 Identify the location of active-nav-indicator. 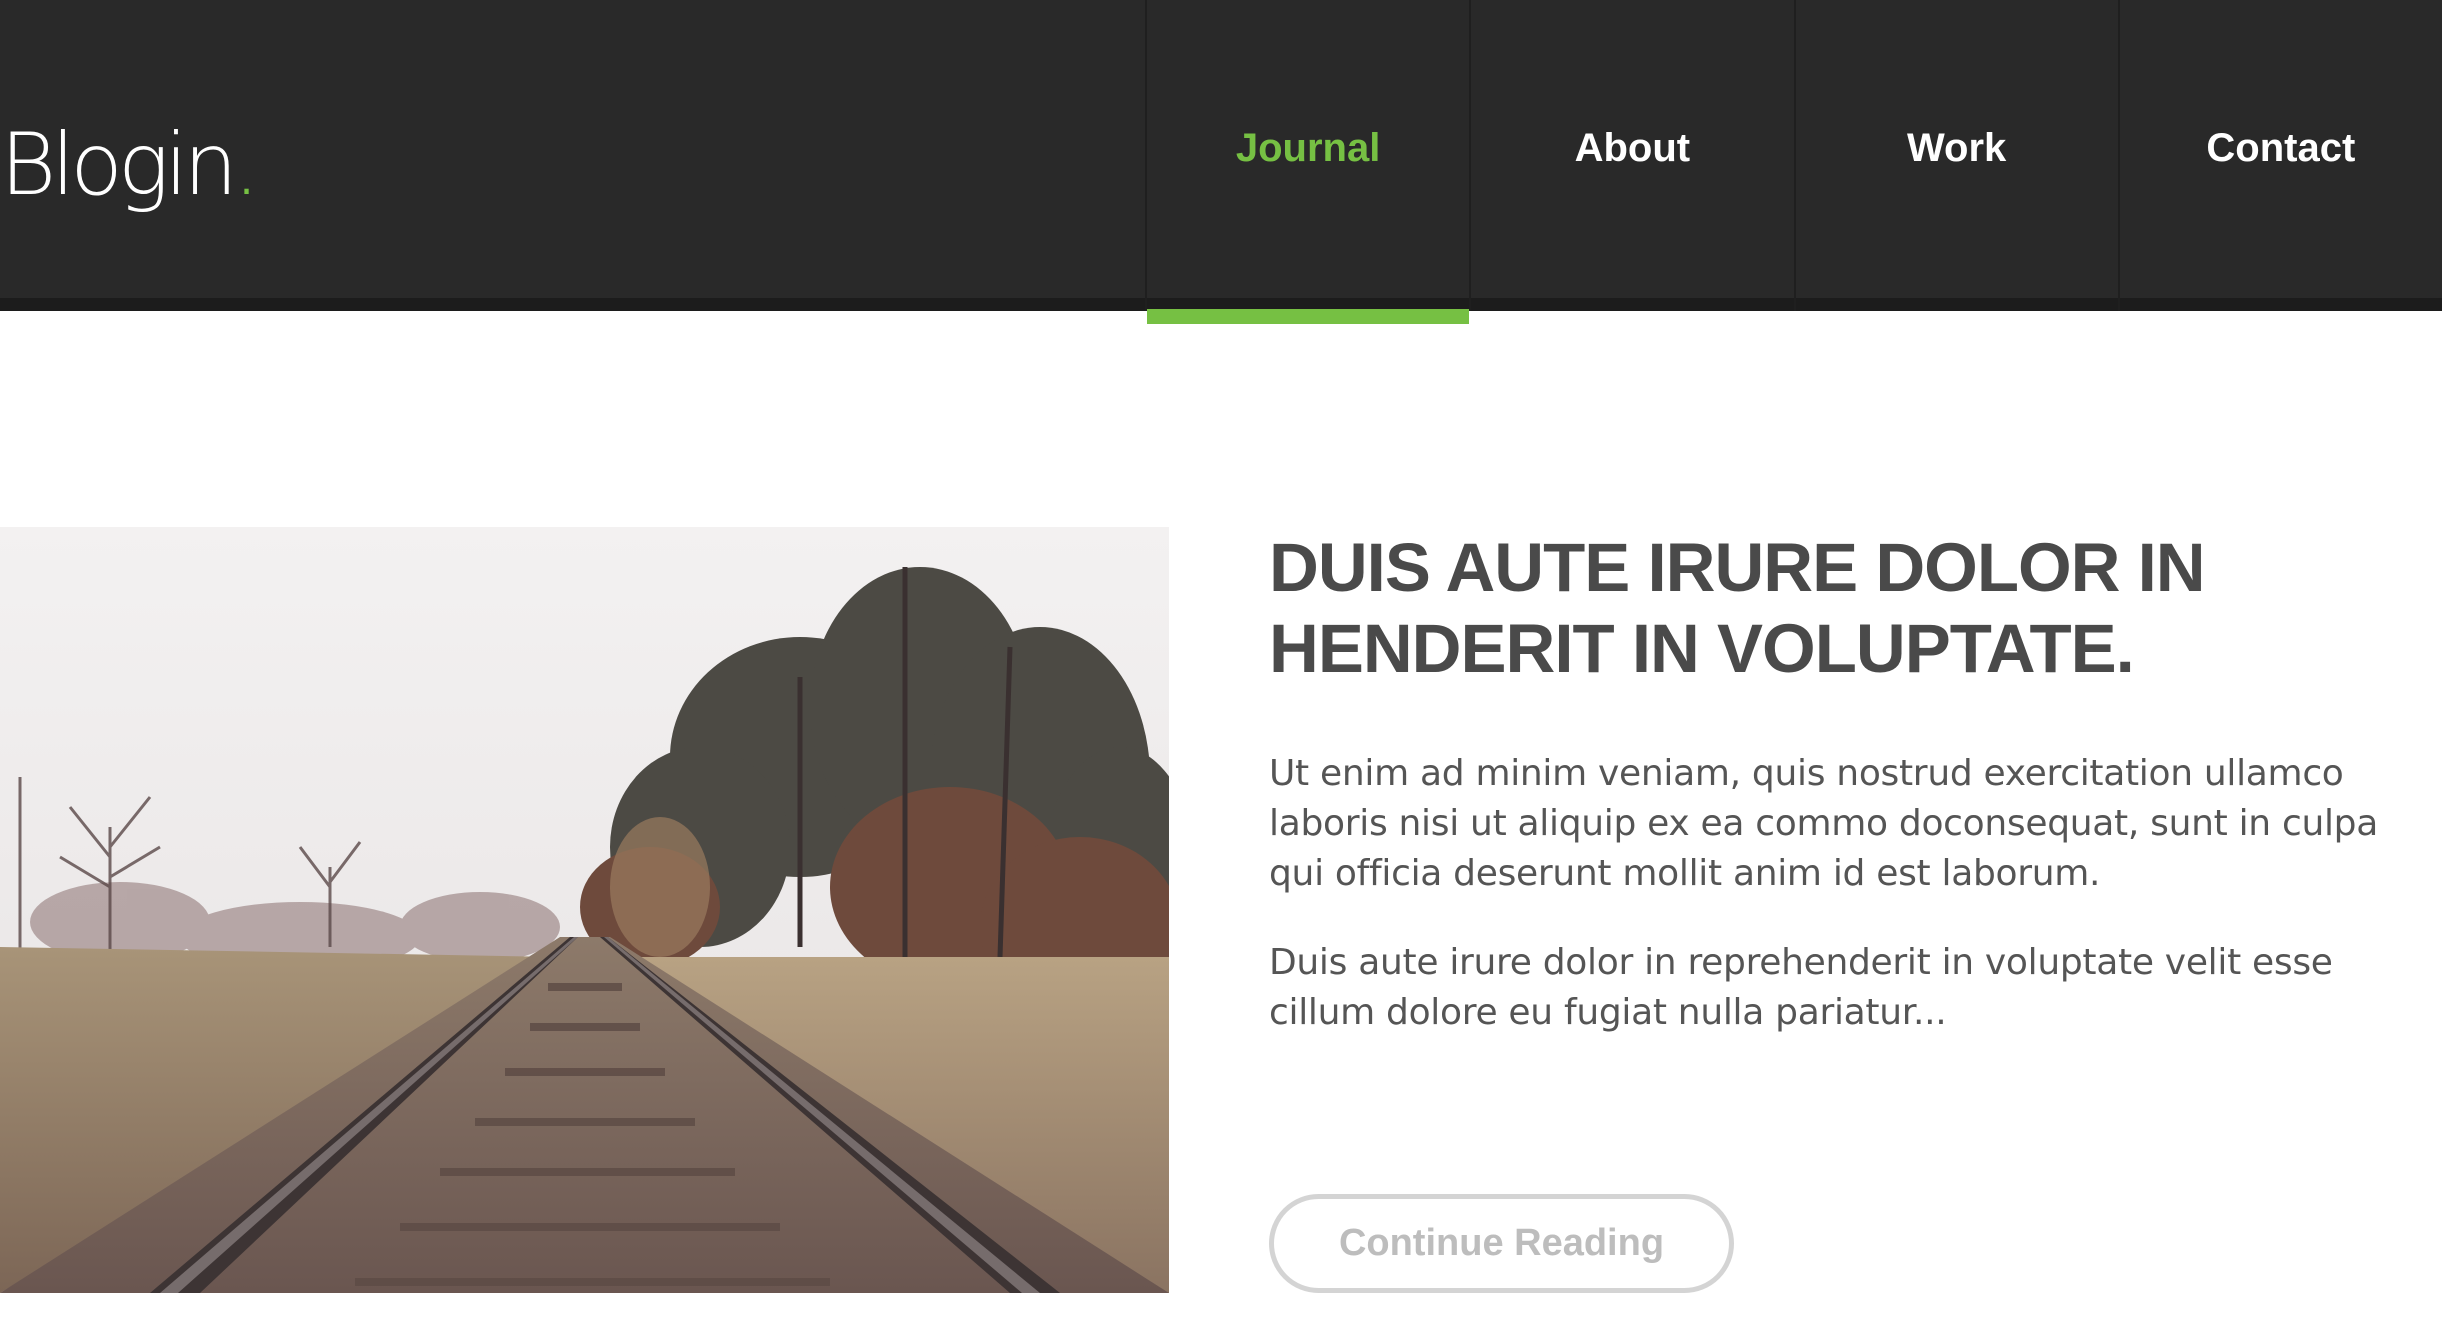
(1308, 316).